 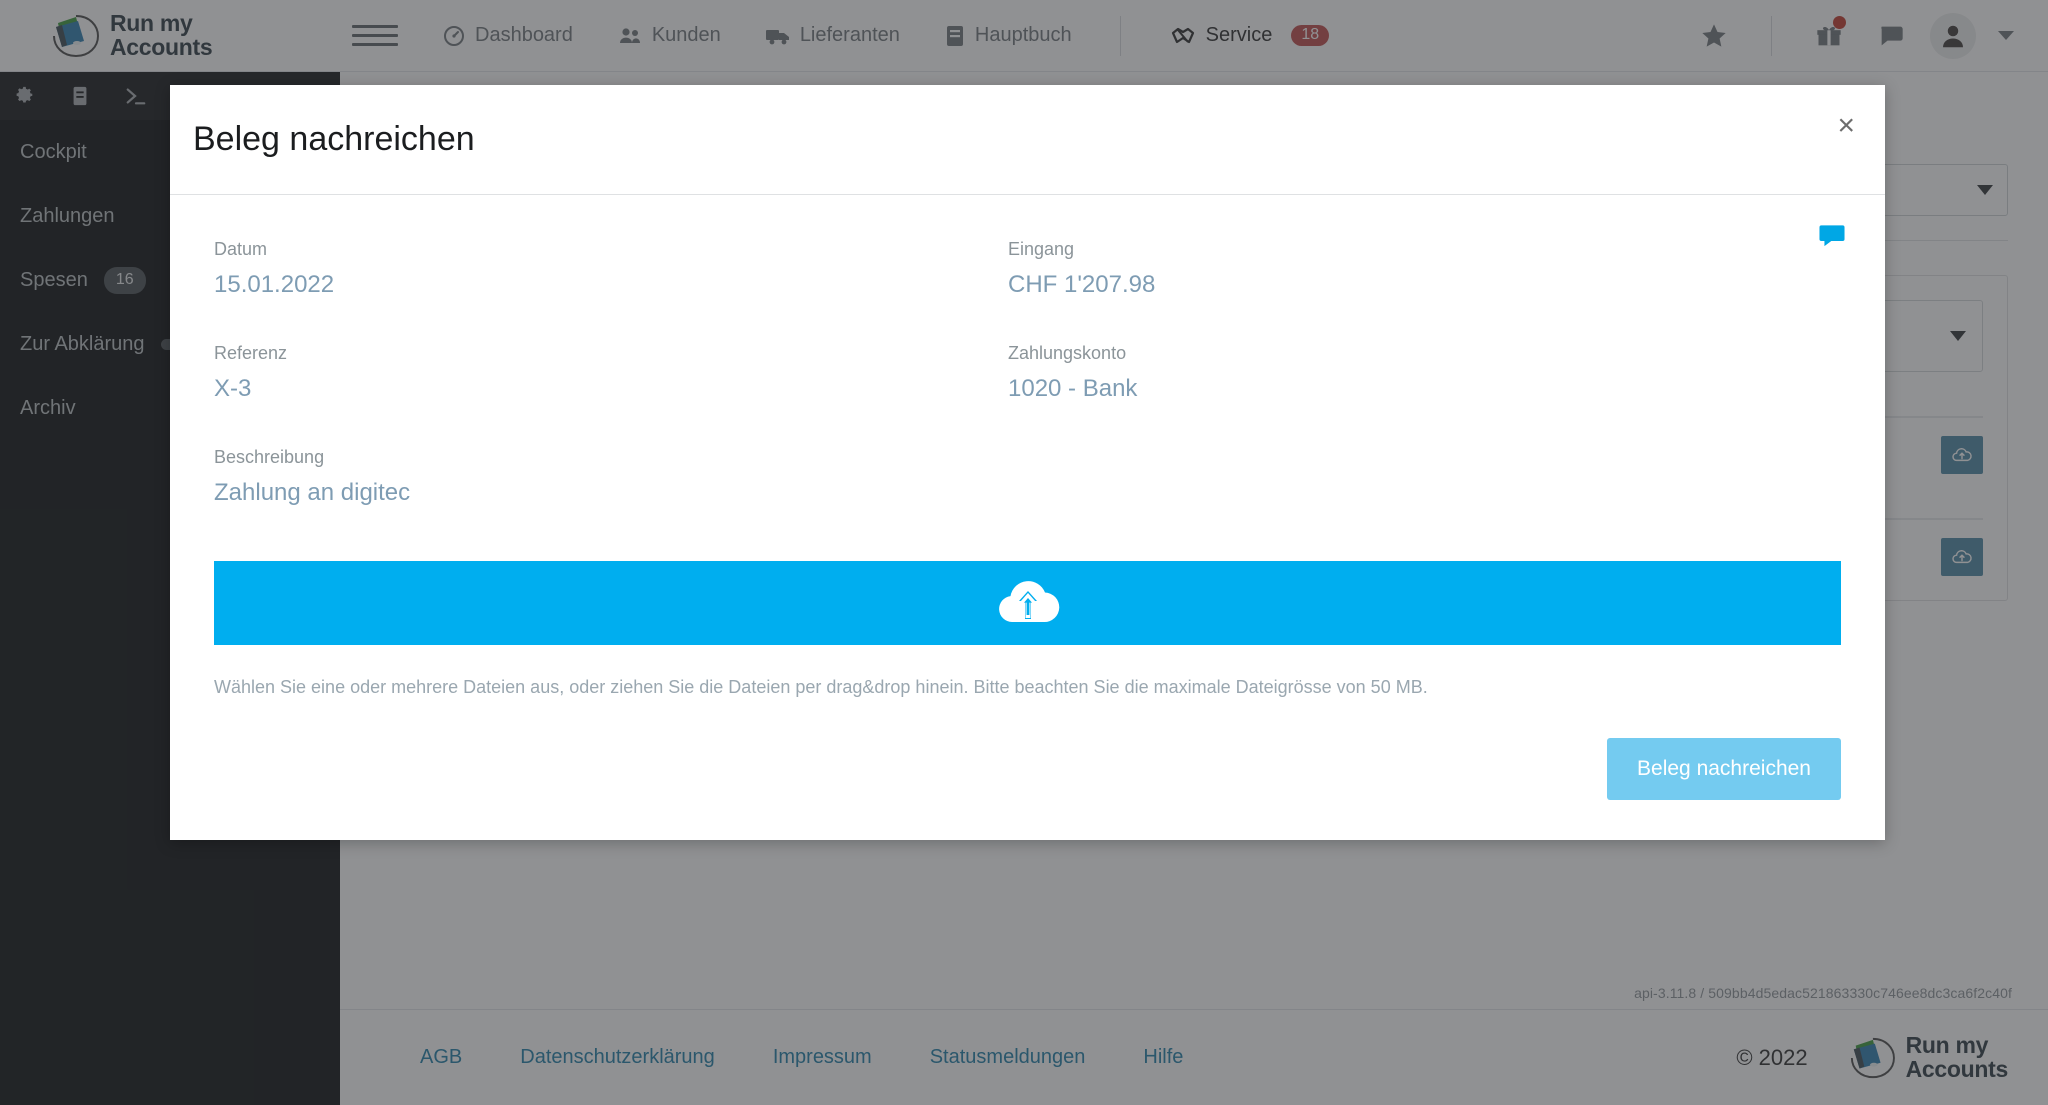 What do you see at coordinates (1724, 769) in the screenshot?
I see `submit-beleg-nachreichen-button: Beleg nachreichen` at bounding box center [1724, 769].